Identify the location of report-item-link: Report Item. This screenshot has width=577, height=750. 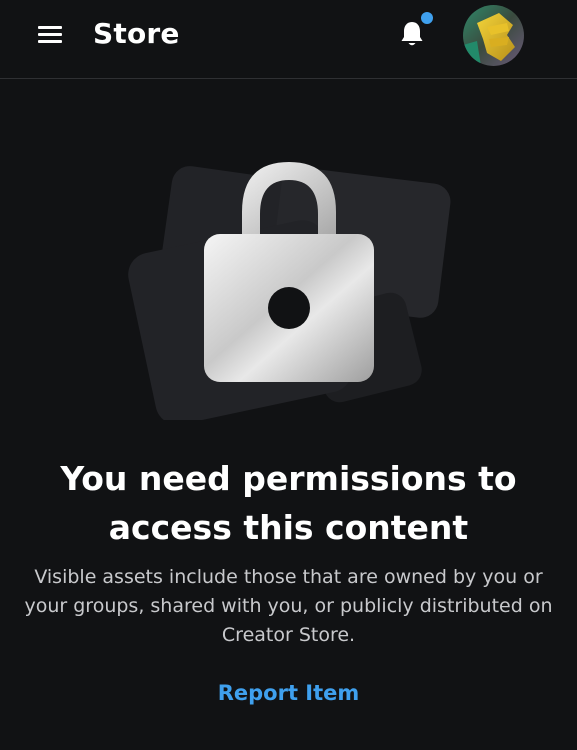
(288, 693).